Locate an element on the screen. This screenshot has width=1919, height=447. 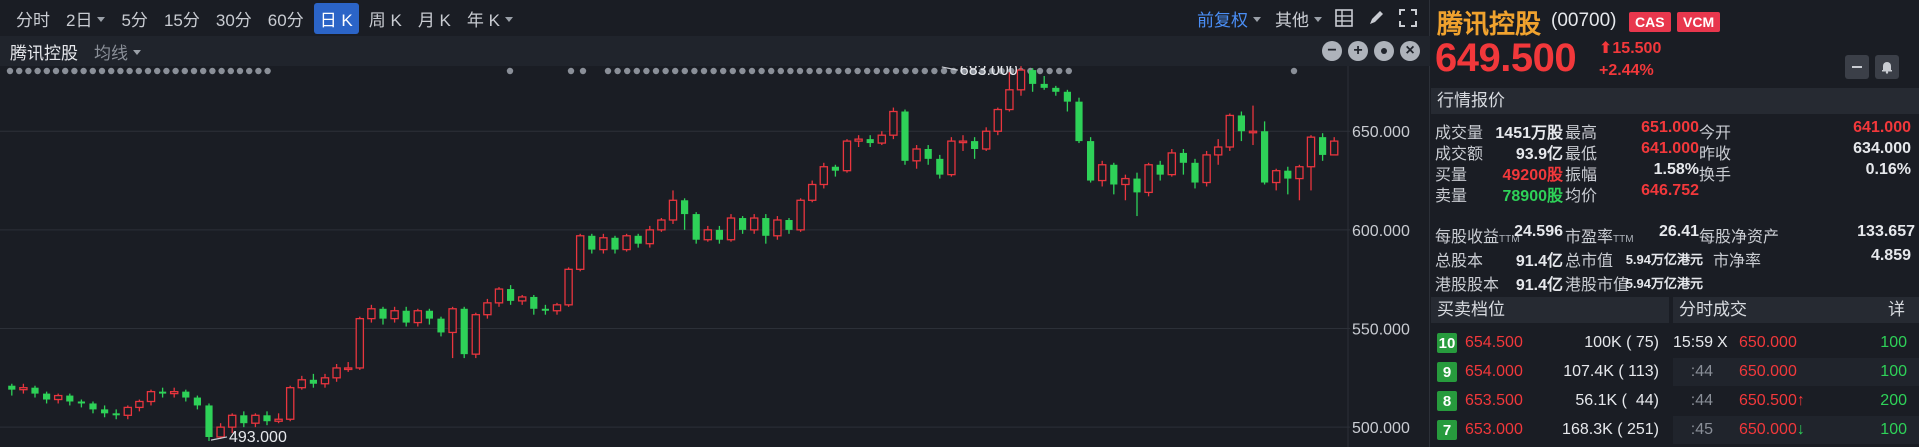
detail-button: 详 is located at coordinates (1896, 310).